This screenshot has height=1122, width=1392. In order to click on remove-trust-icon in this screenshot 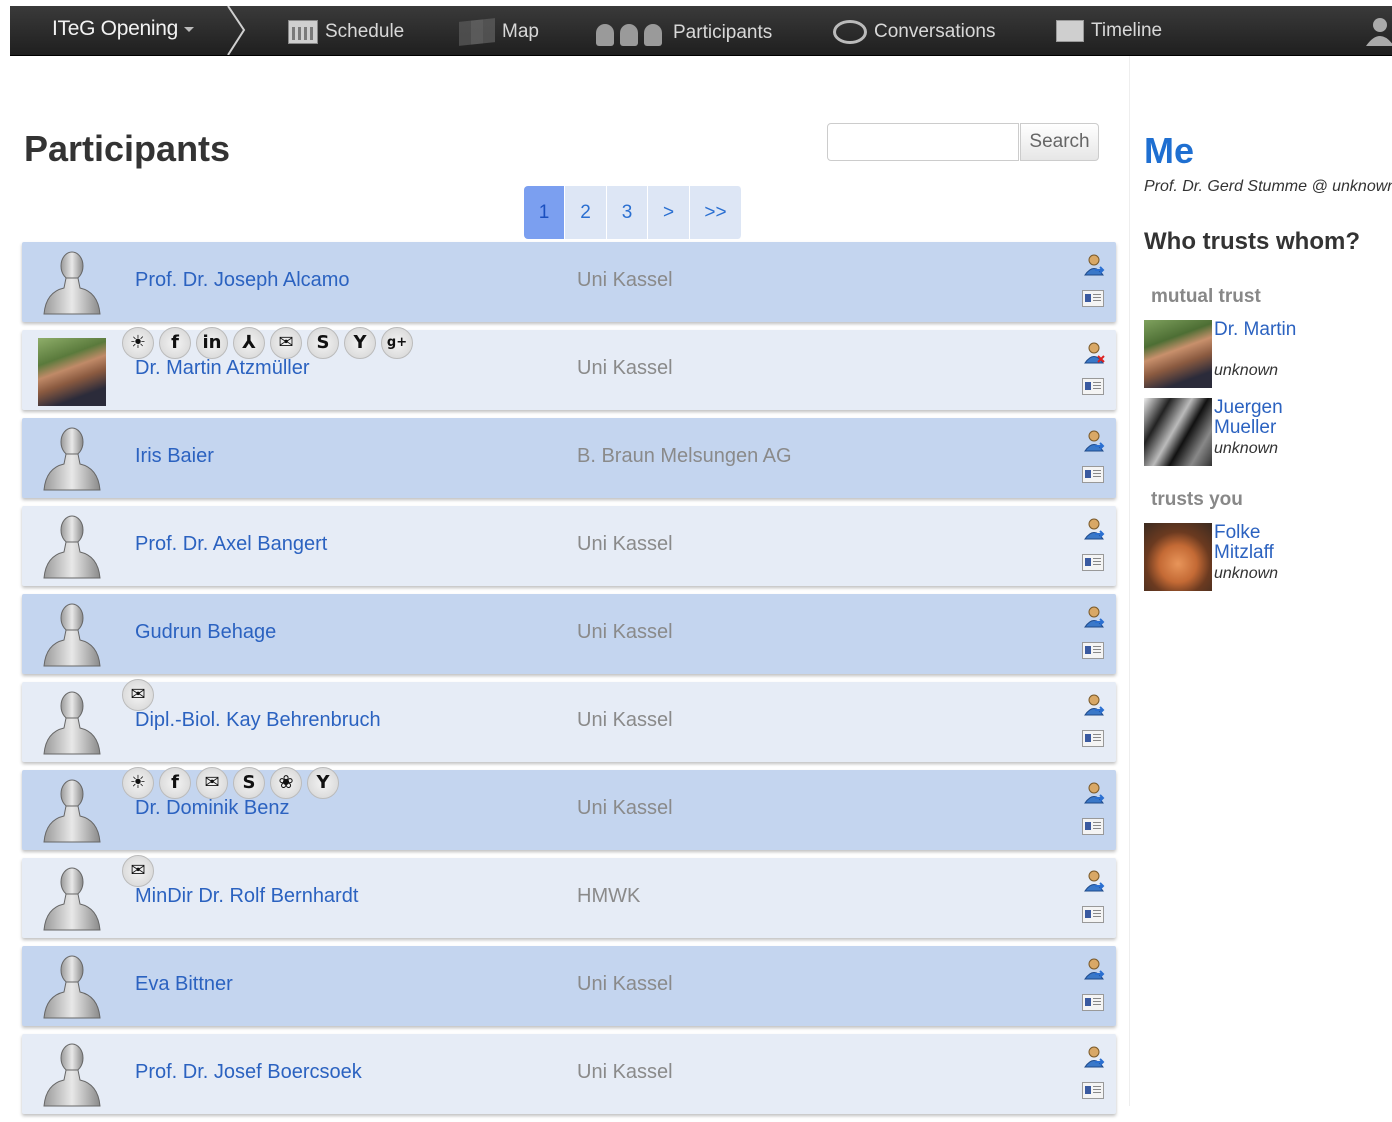, I will do `click(1094, 353)`.